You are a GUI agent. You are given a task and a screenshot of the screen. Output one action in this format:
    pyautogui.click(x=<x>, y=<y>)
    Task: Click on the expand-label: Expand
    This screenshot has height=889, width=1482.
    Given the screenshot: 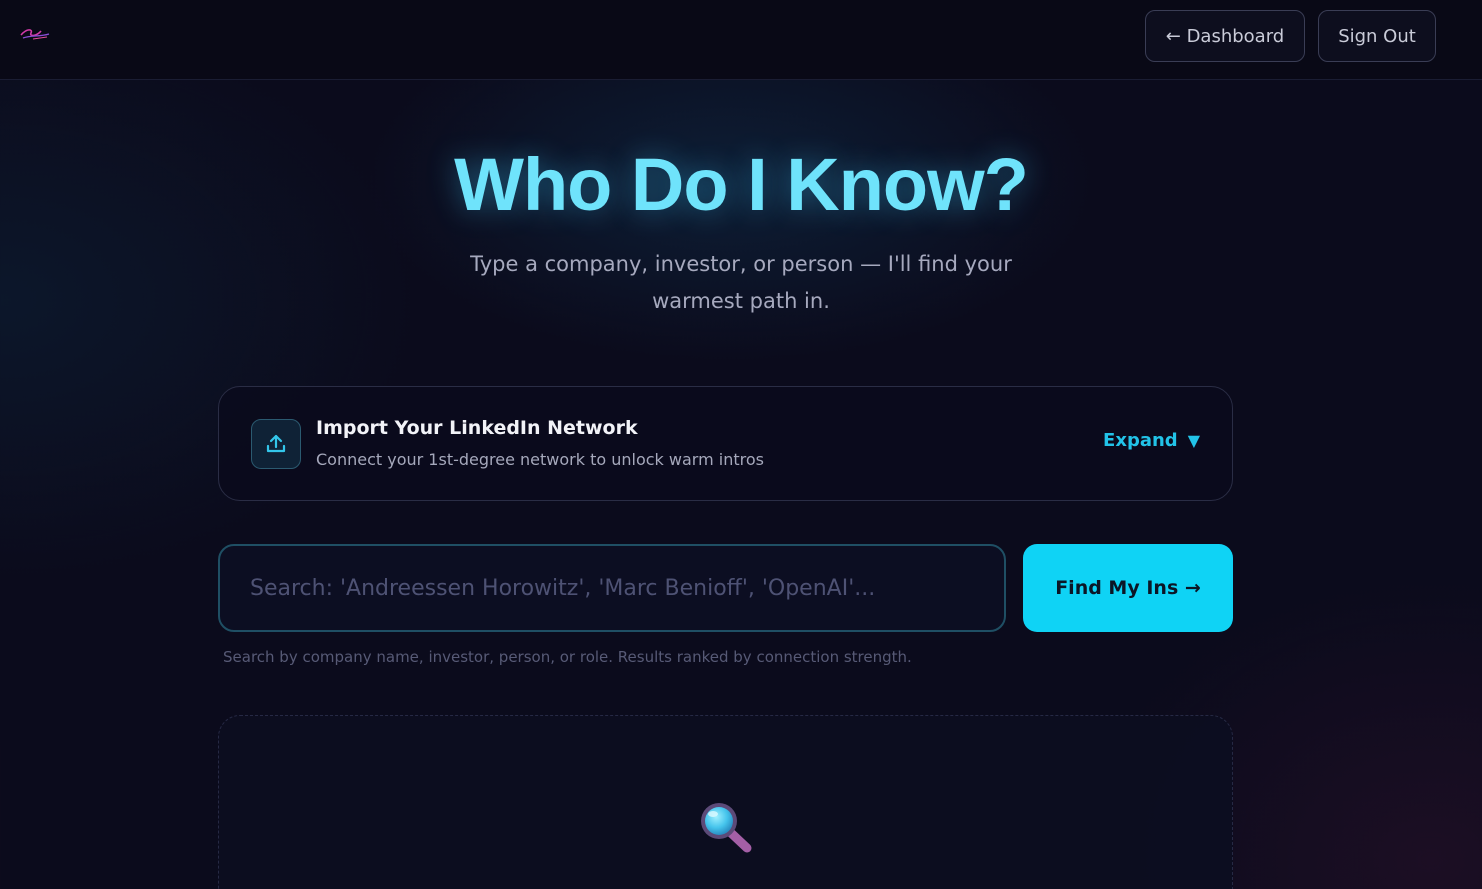 What is the action you would take?
    pyautogui.click(x=1140, y=440)
    